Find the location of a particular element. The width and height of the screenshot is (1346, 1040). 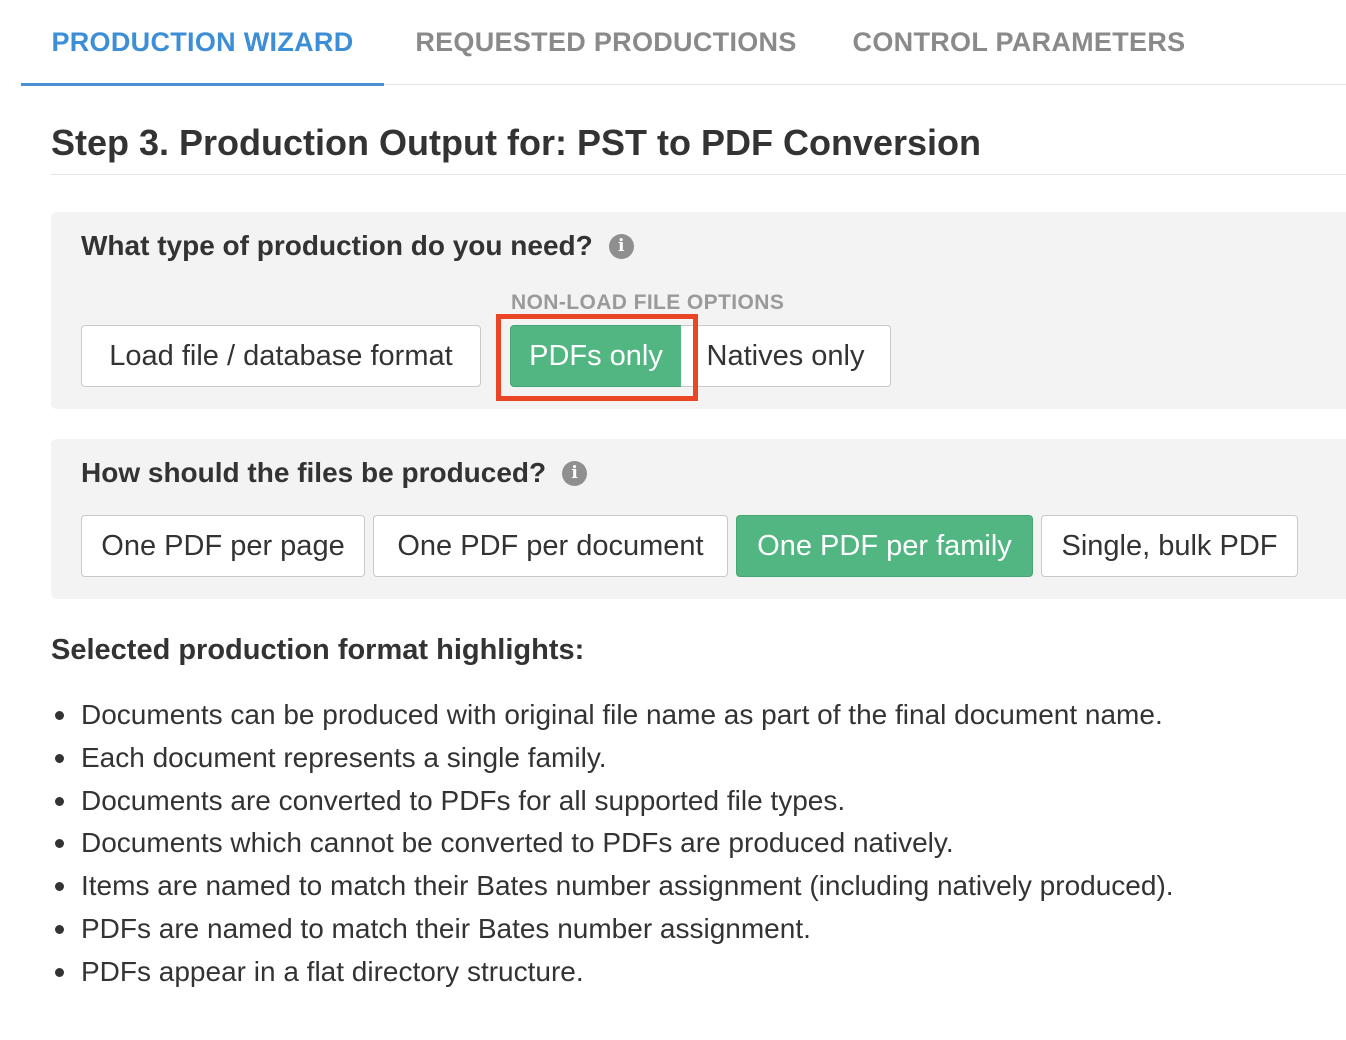

one-pdf-per-page-button: One PDF per page is located at coordinates (223, 546).